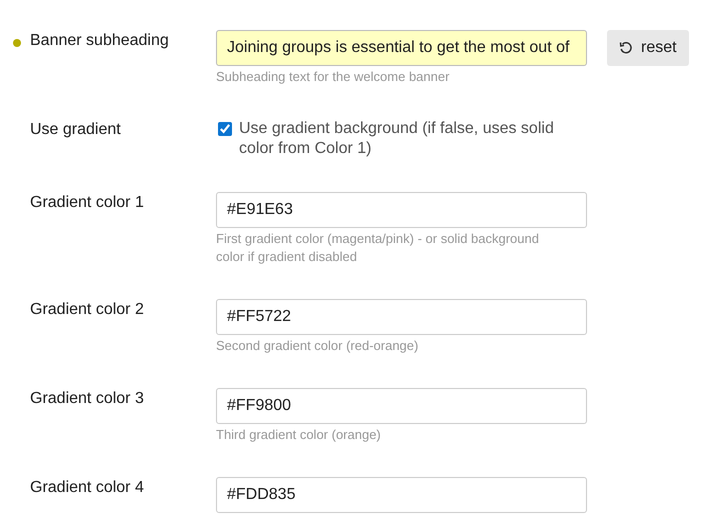 This screenshot has width=727, height=532. Describe the element at coordinates (397, 139) in the screenshot. I see `checkbox-label: Use gradient background (if false, uses solid color from Color 1)` at that location.